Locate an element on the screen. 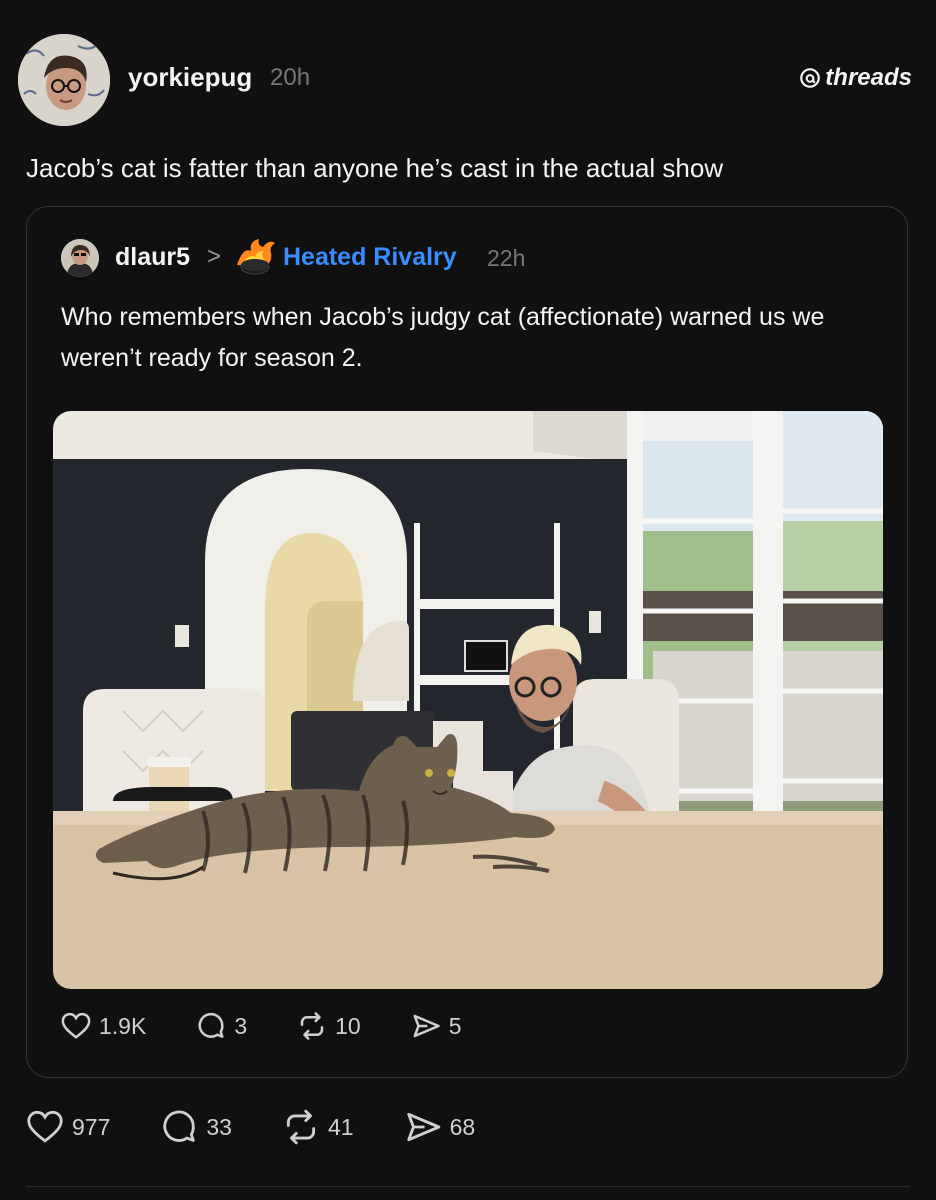  avatar is located at coordinates (64, 80).